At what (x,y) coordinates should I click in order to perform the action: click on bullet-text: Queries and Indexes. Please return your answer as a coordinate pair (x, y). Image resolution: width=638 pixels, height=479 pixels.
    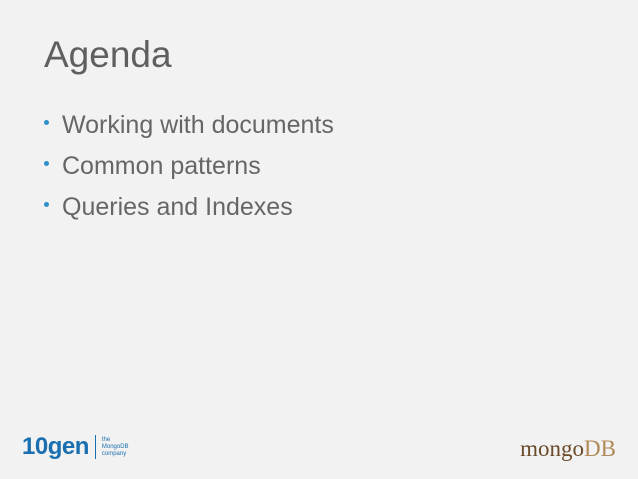
    Looking at the image, I should click on (177, 207).